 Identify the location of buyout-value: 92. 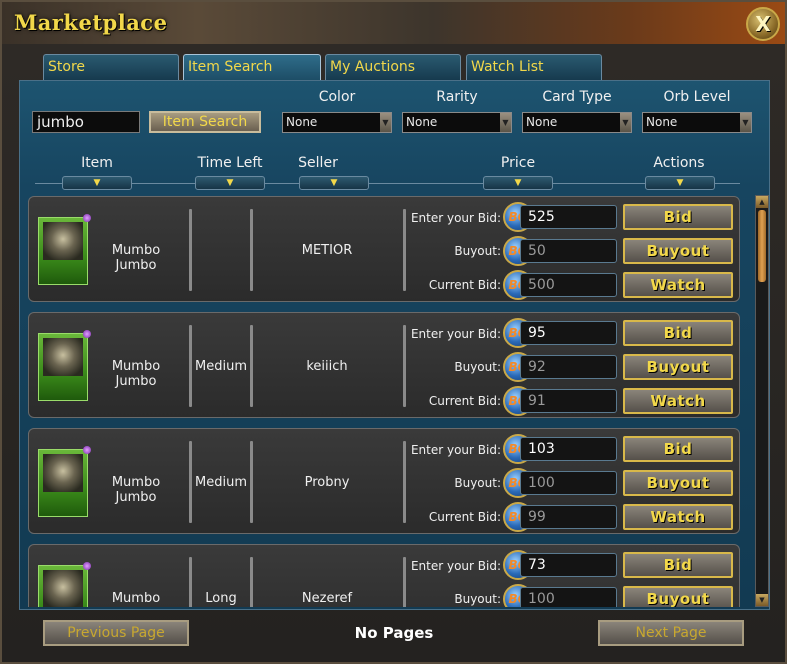
(568, 367).